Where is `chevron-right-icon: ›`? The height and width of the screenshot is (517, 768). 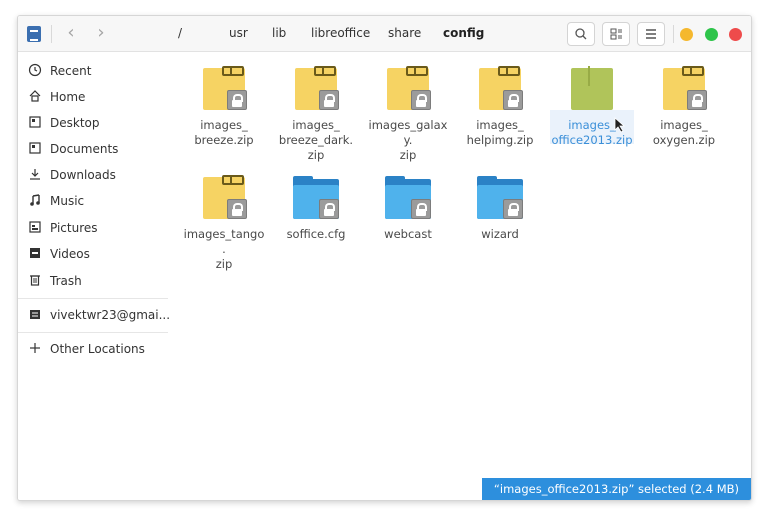
chevron-right-icon: › is located at coordinates (101, 32).